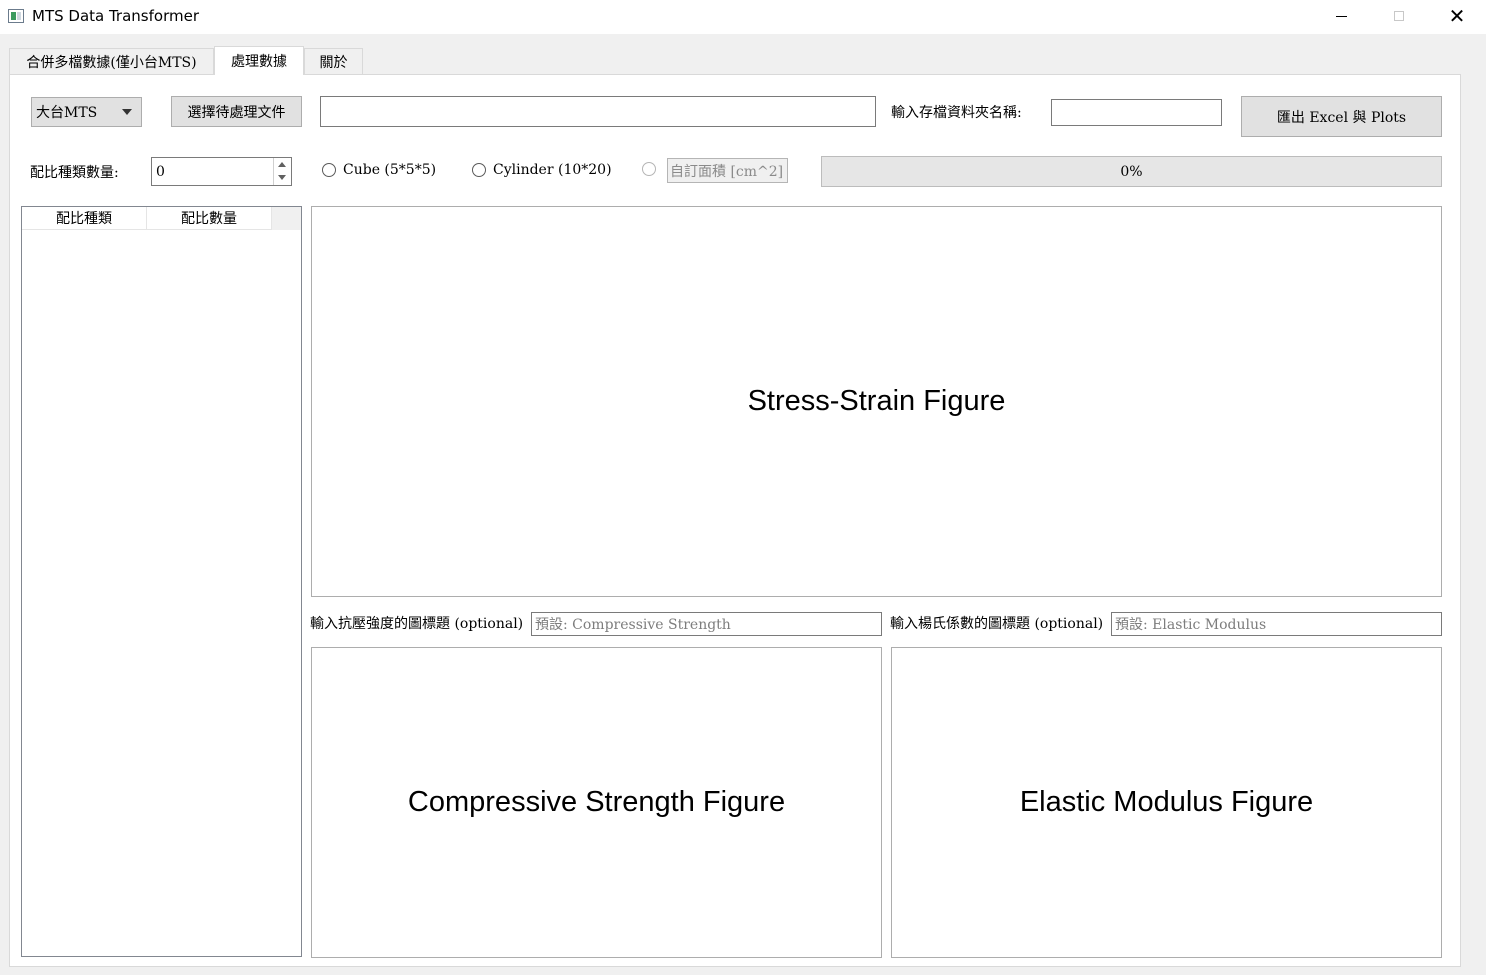 The image size is (1486, 975). What do you see at coordinates (161, 581) in the screenshot?
I see `mix-table: 配比種類 配比數量` at bounding box center [161, 581].